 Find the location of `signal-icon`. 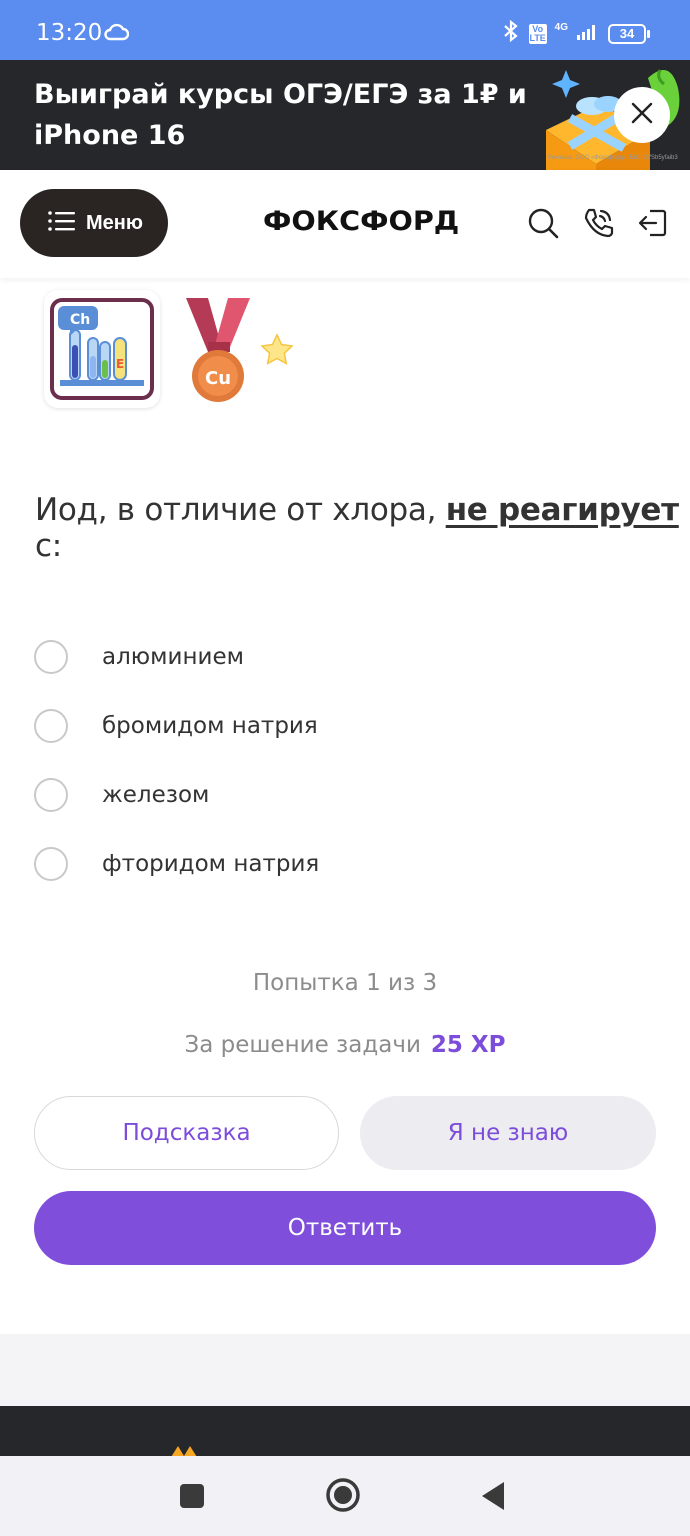

signal-icon is located at coordinates (588, 33).